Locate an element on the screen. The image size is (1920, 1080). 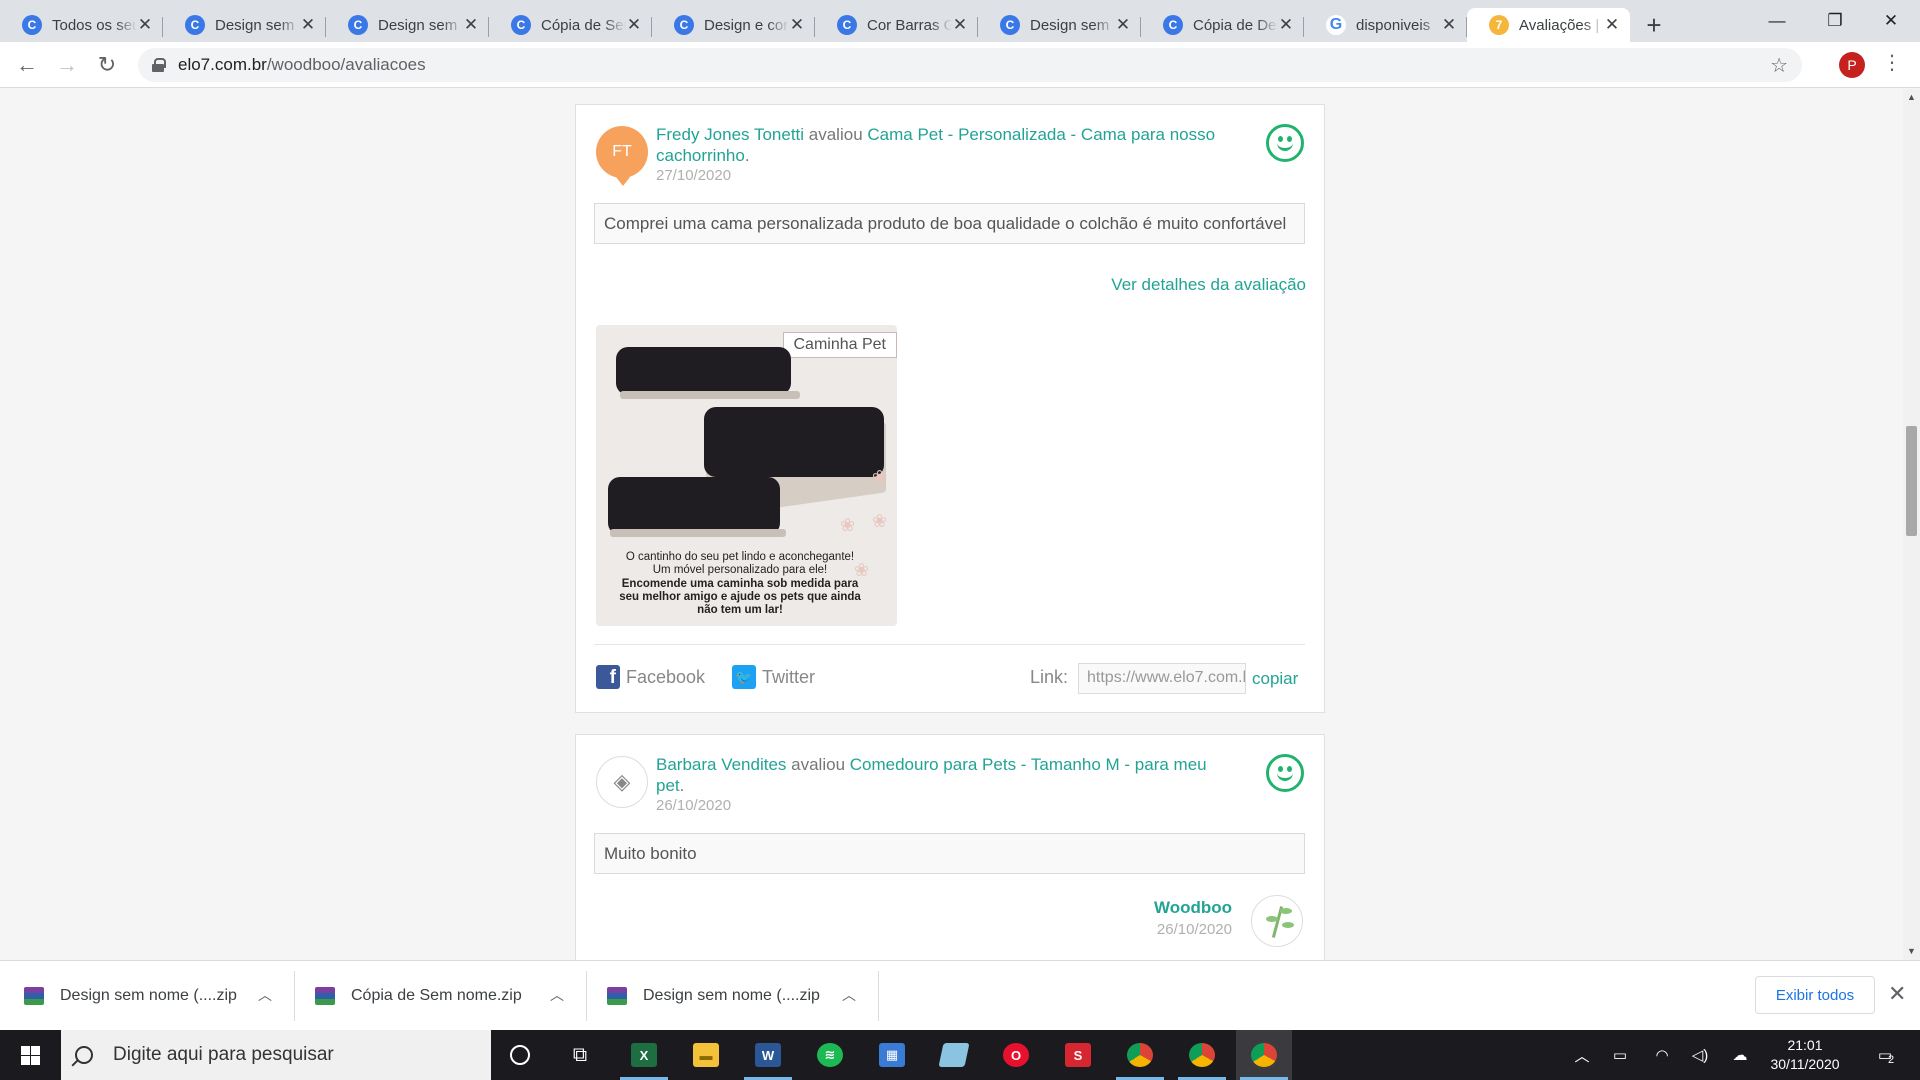
spotify-icon: ≋ is located at coordinates (830, 1055).